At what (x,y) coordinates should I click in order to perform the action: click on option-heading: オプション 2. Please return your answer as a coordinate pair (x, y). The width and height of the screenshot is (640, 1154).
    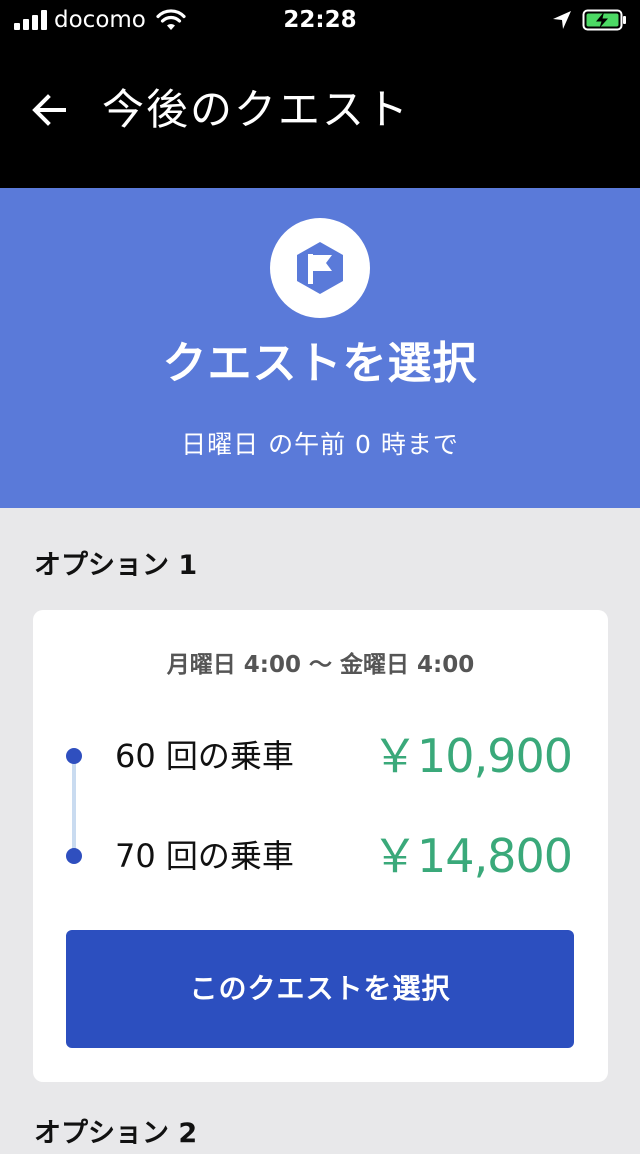
    Looking at the image, I should click on (116, 1133).